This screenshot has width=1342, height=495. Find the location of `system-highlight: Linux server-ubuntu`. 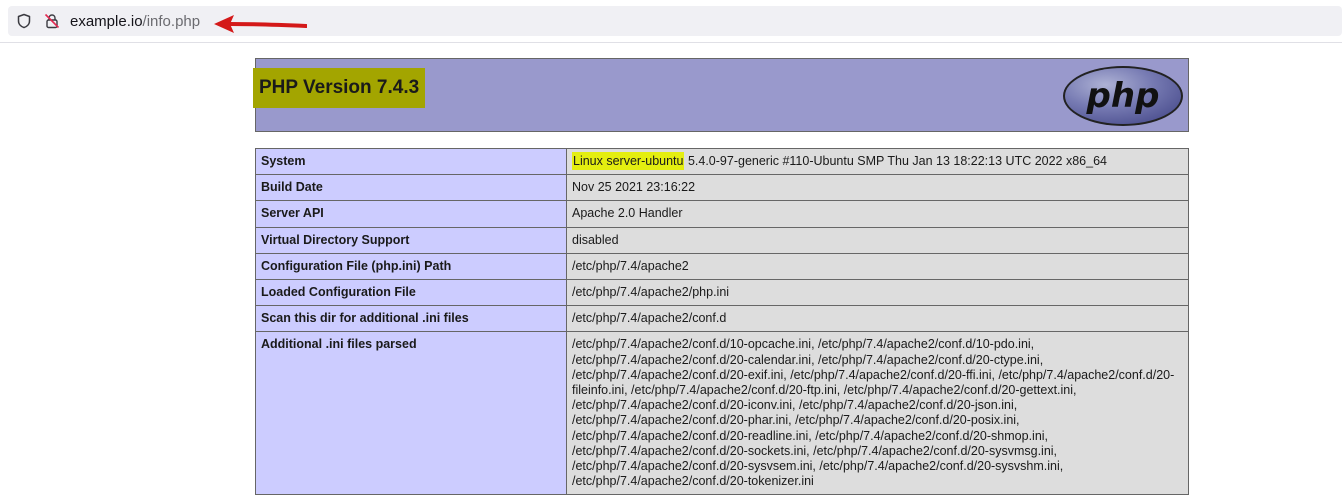

system-highlight: Linux server-ubuntu is located at coordinates (628, 161).